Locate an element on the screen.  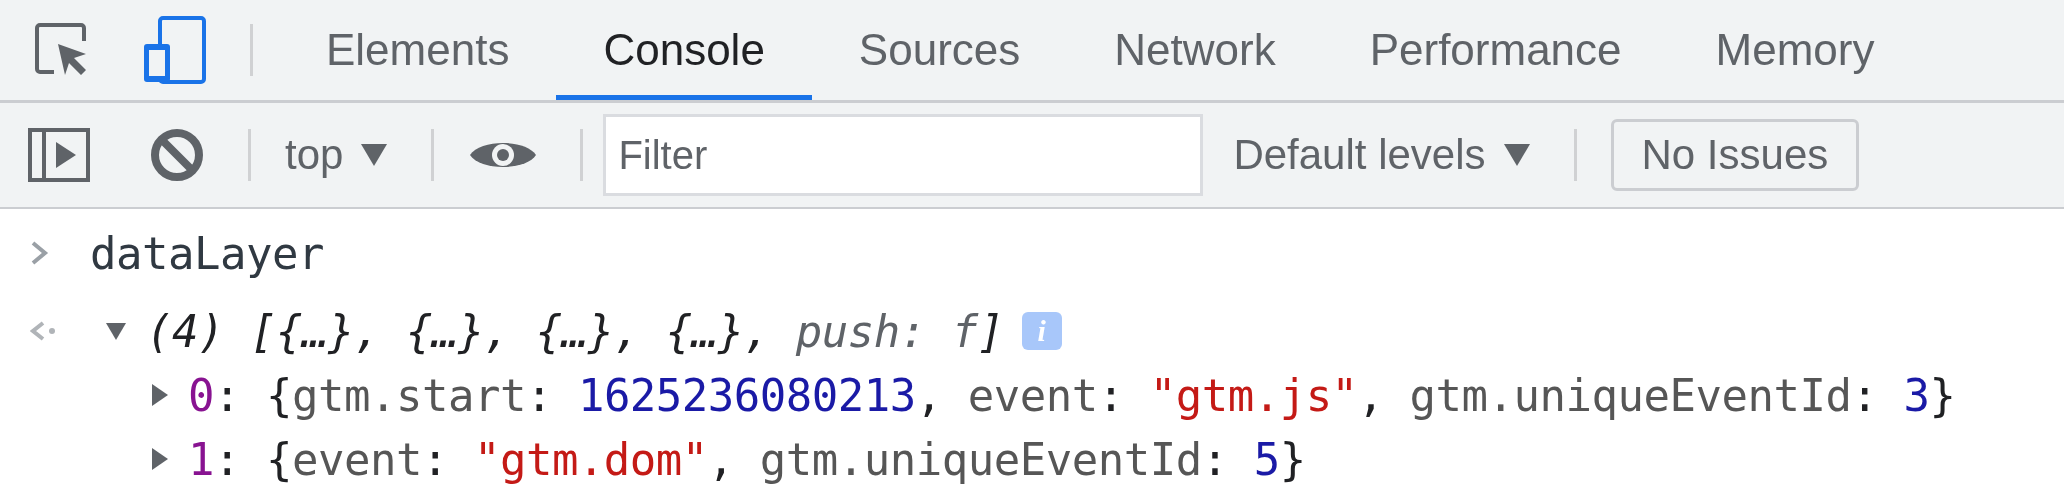
context-select: top is located at coordinates (336, 155).